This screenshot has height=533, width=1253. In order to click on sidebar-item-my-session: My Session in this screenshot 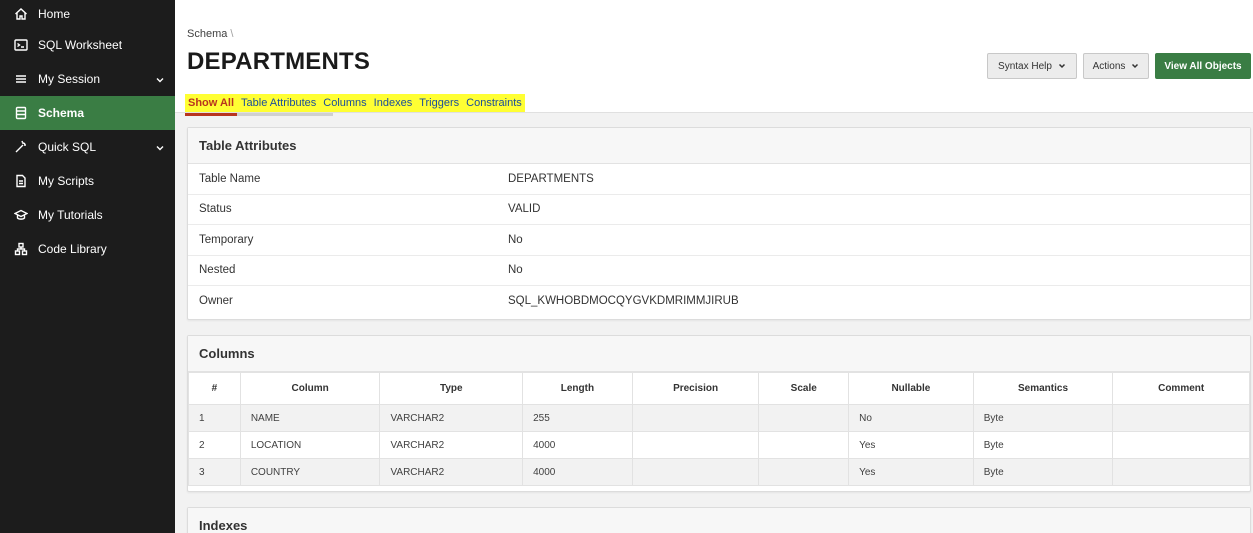, I will do `click(87, 79)`.